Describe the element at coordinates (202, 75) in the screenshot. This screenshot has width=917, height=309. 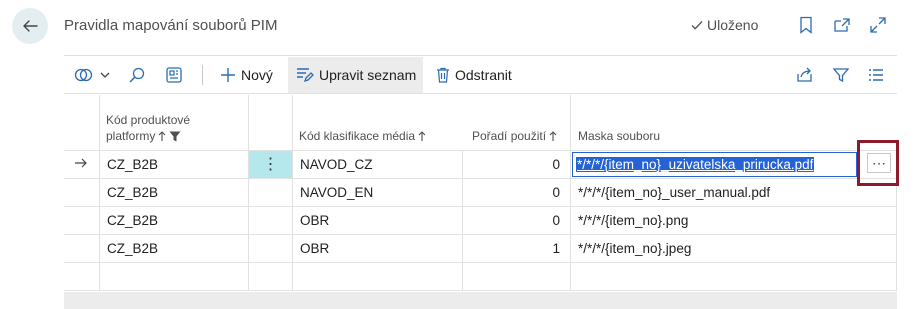
I see `toolbar-divider` at that location.